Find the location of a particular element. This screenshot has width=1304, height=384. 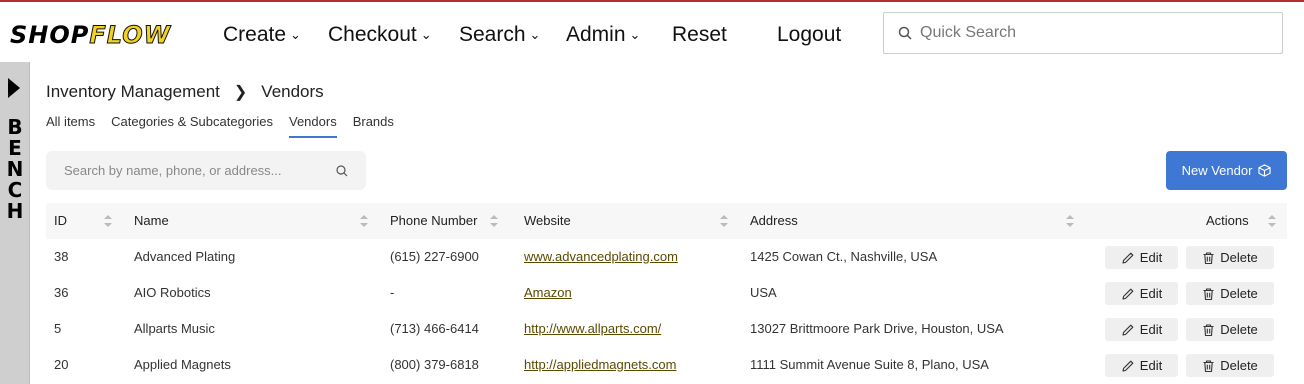

cell-name: Applied Magnets is located at coordinates (182, 364).